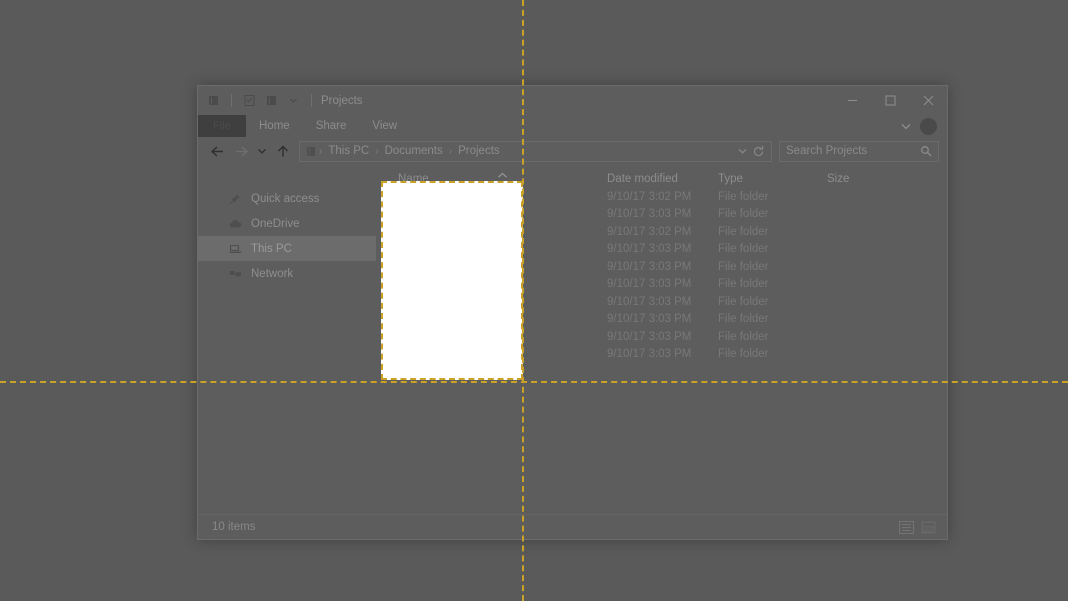  I want to click on file-name-cell: Q1 Person 3313, so click(491, 214).